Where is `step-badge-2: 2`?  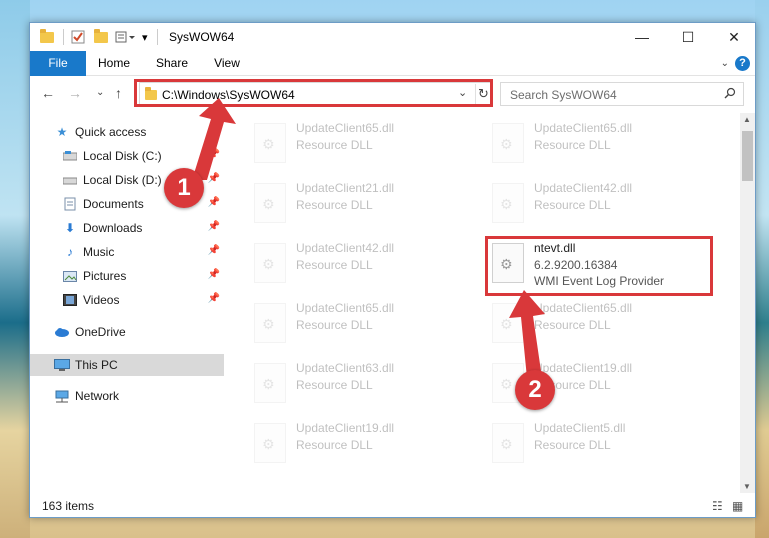
step-badge-2: 2 is located at coordinates (535, 390).